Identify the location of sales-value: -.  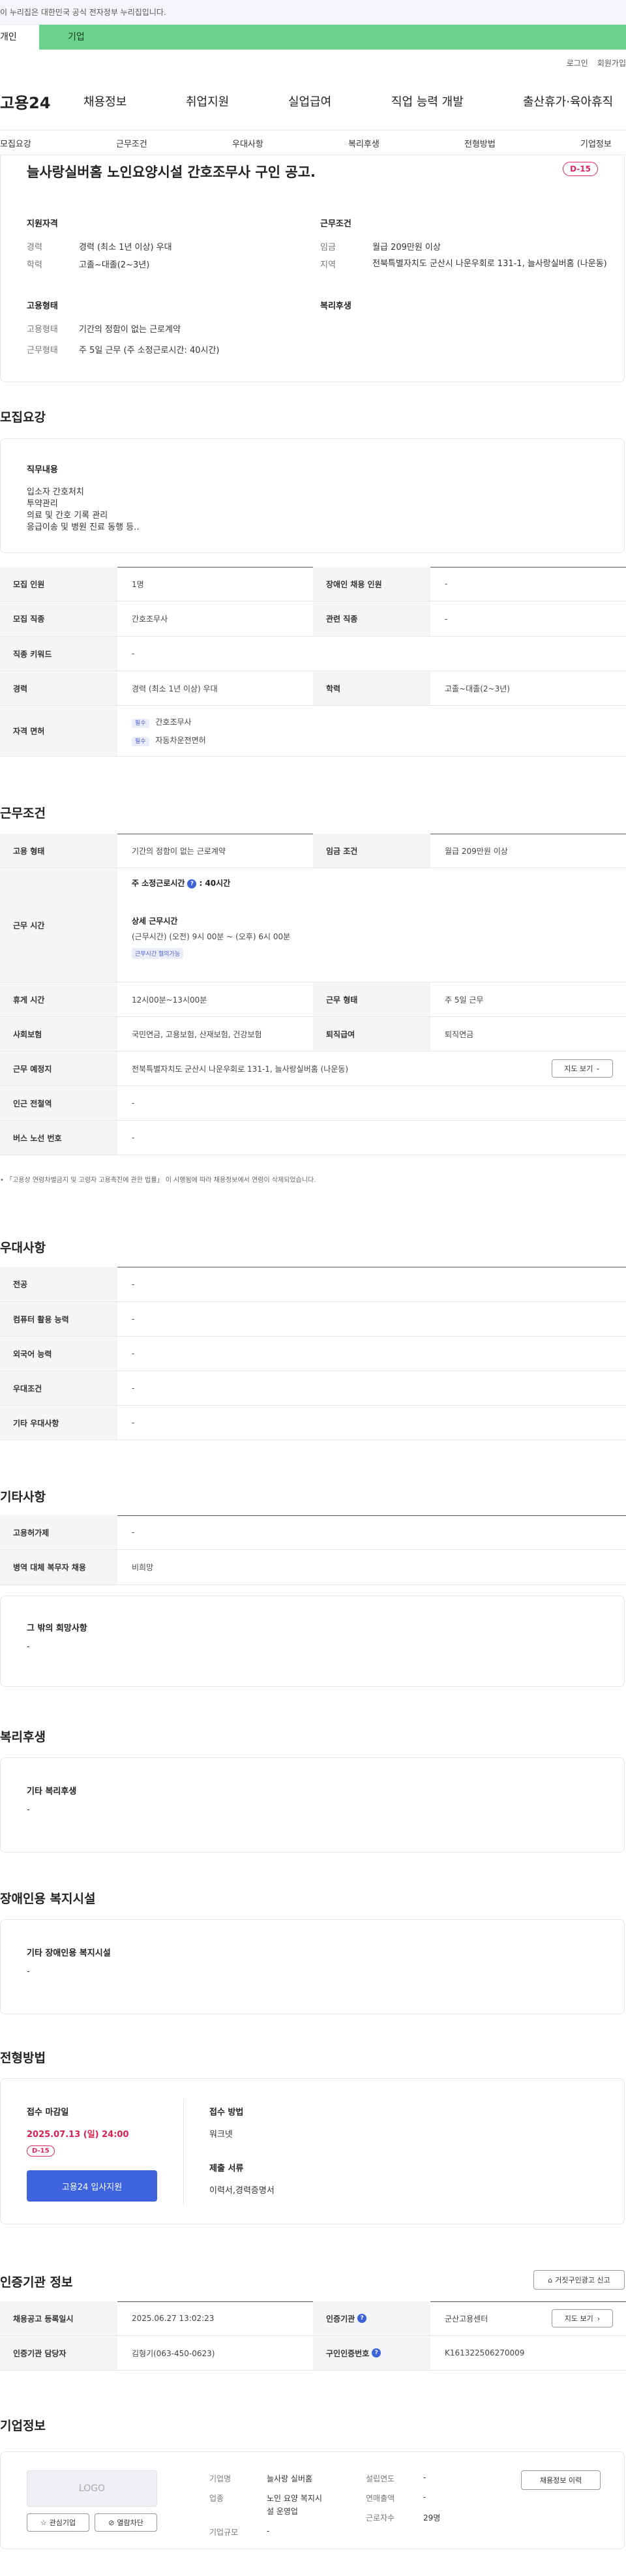
(424, 2498).